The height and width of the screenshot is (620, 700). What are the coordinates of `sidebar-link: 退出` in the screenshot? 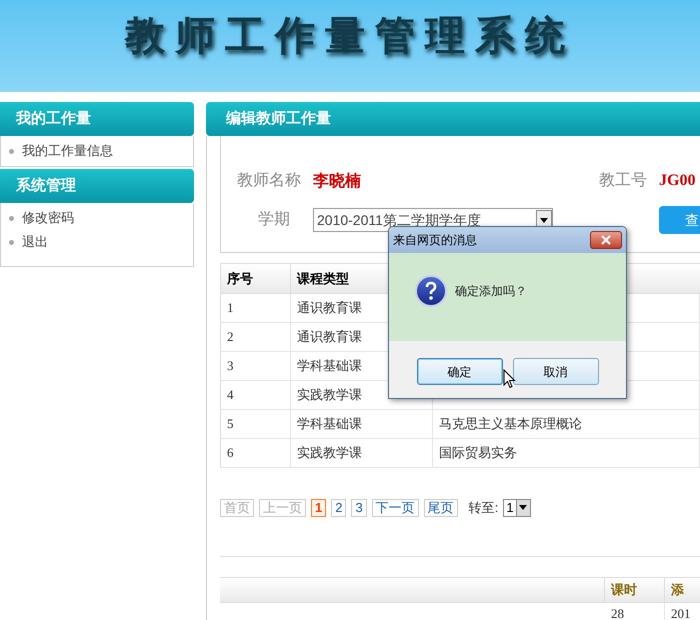 It's located at (35, 242).